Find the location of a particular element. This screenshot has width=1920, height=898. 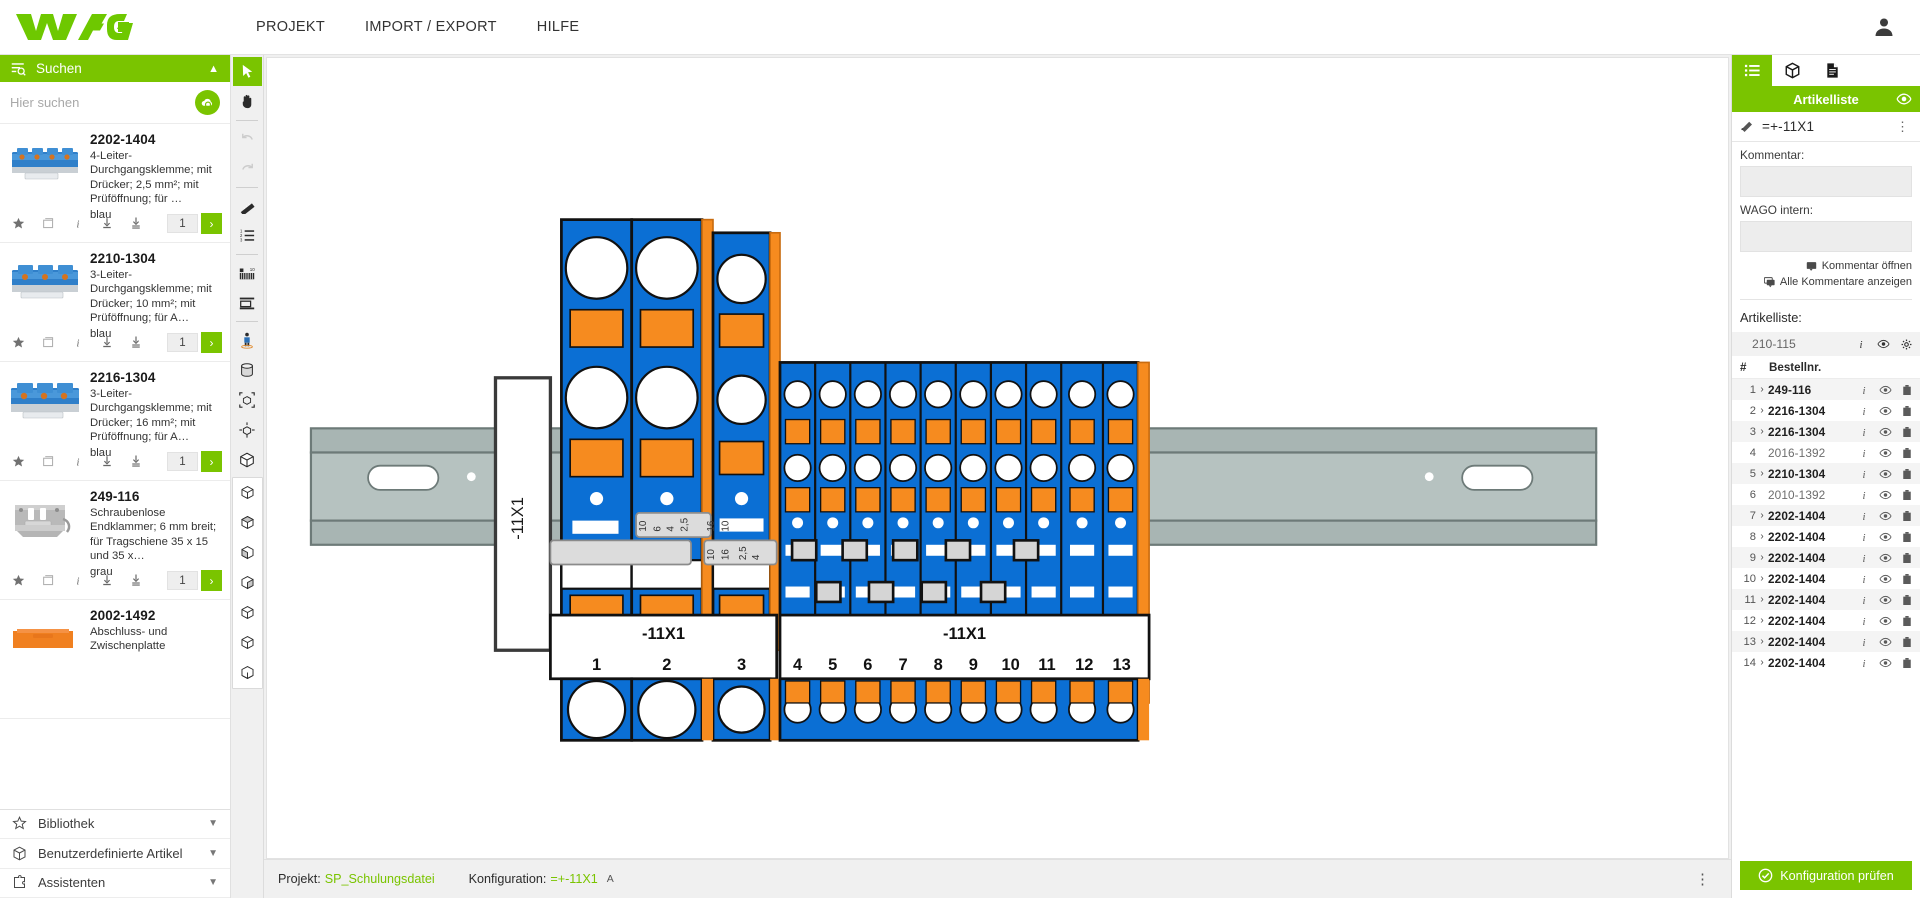

rail-tool is located at coordinates (247, 302).